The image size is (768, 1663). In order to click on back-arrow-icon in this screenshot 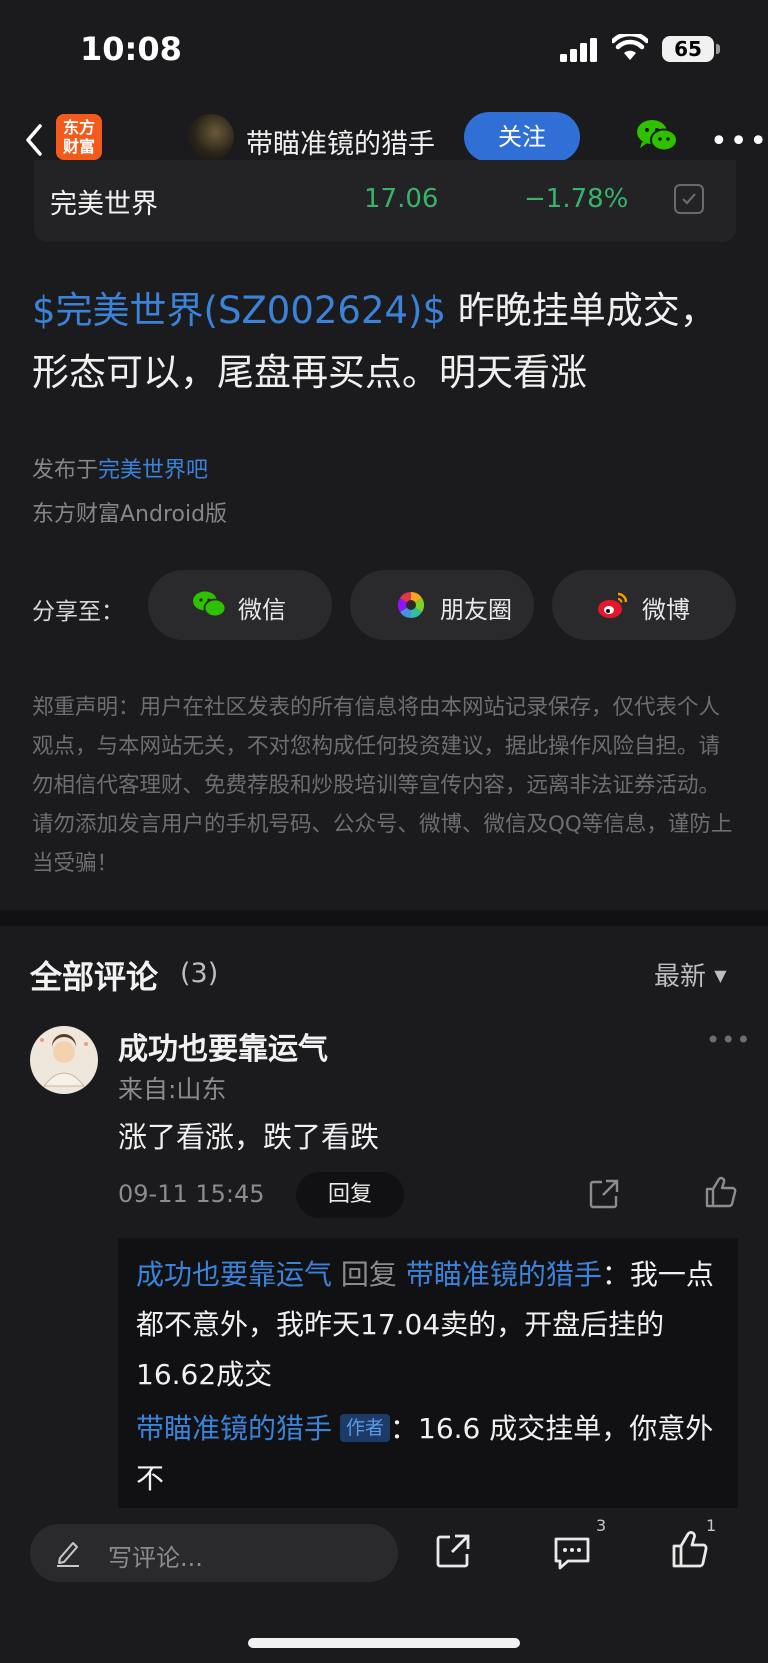, I will do `click(35, 140)`.